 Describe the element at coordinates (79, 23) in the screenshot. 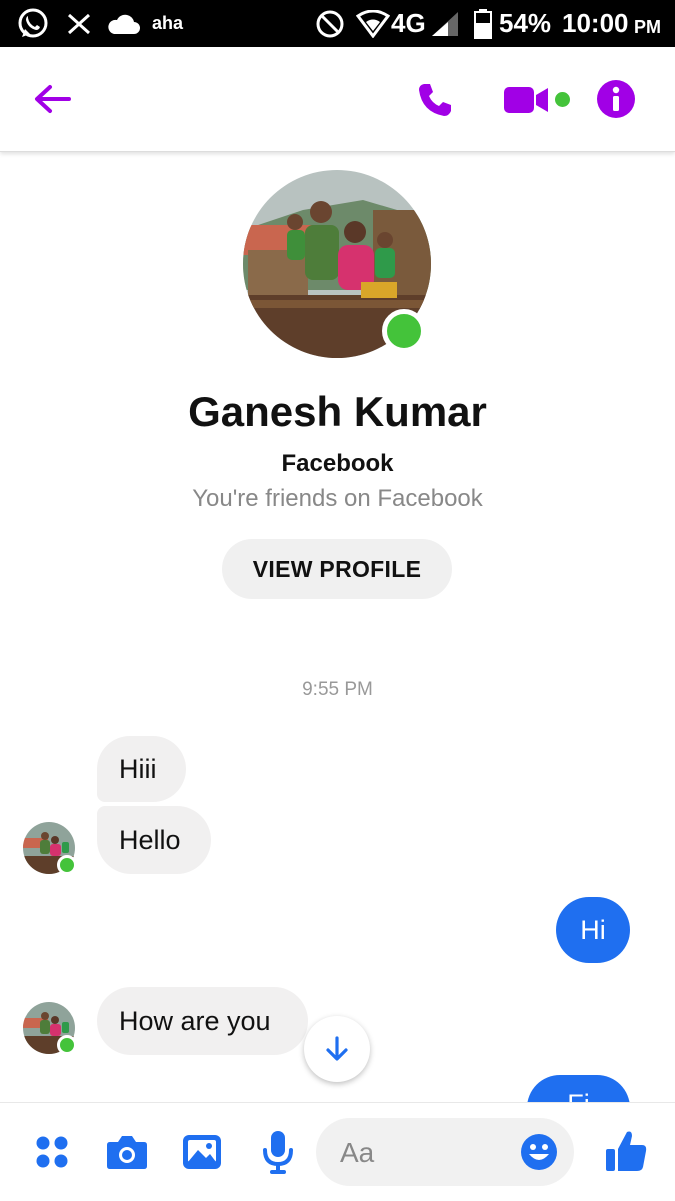

I see `missed-call-icon` at that location.